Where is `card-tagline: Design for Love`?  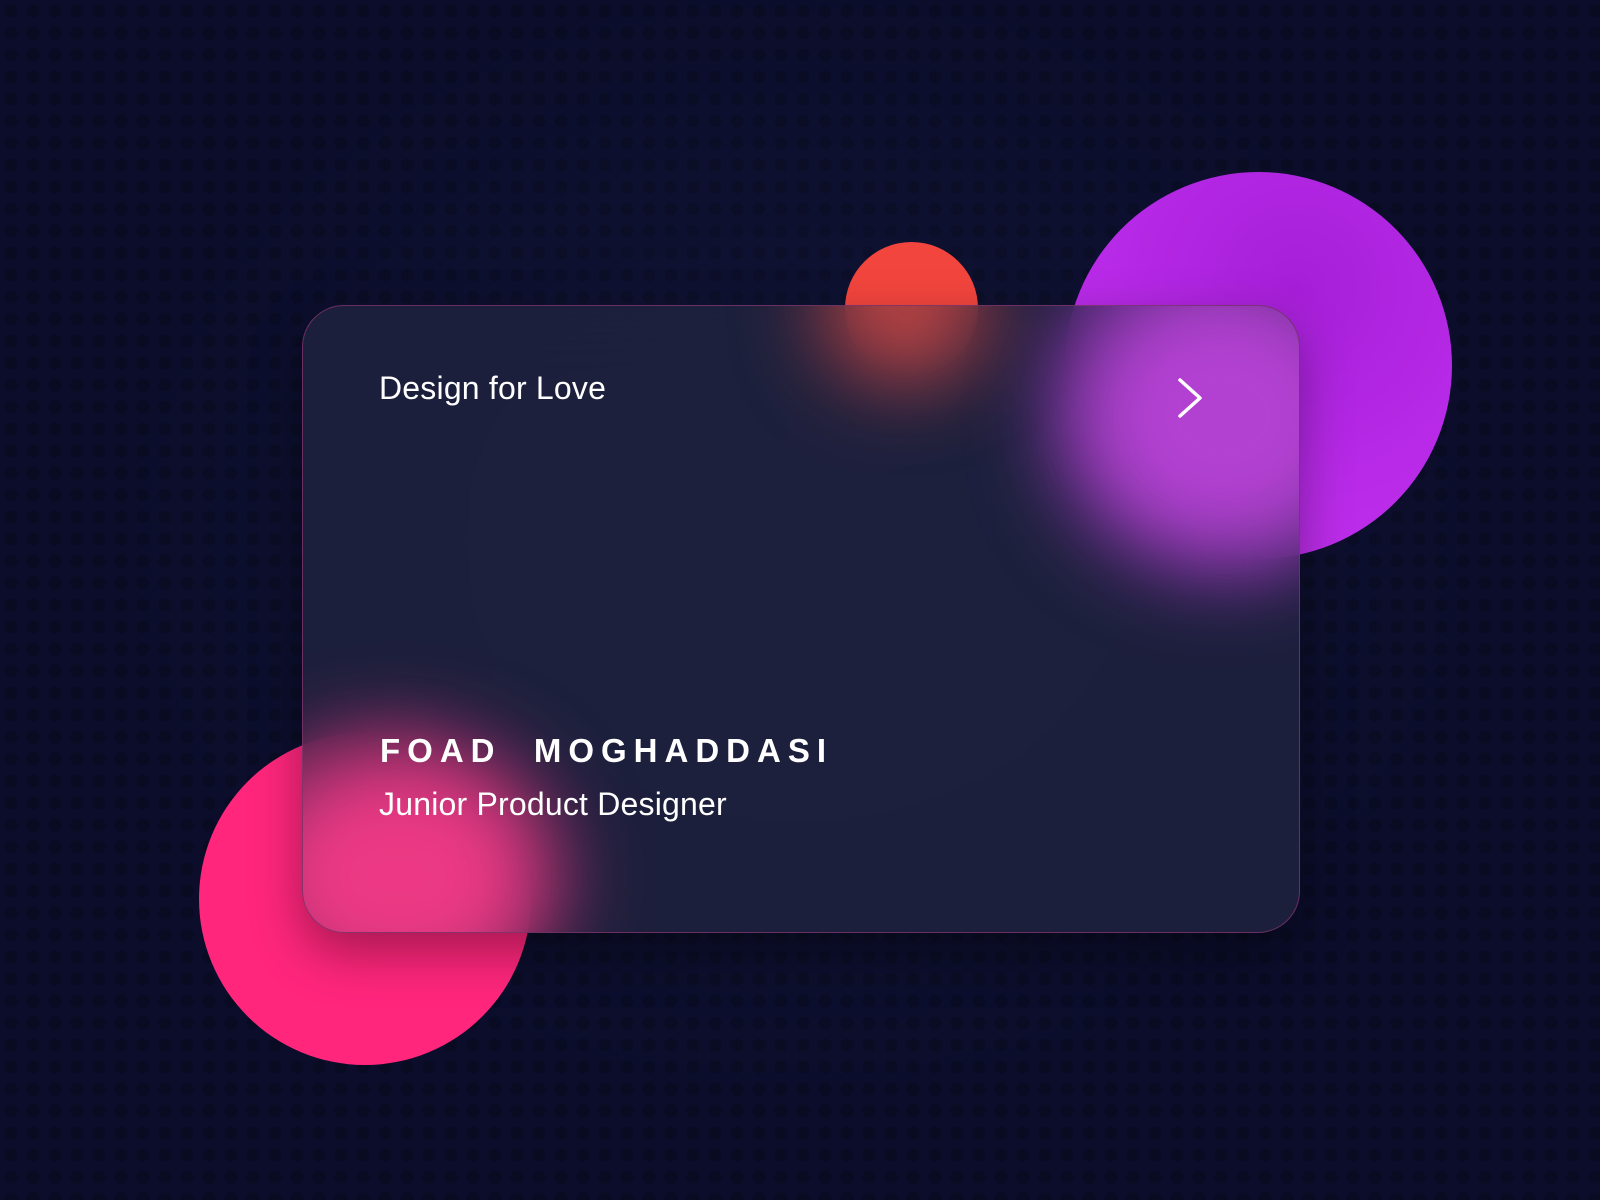 card-tagline: Design for Love is located at coordinates (493, 388).